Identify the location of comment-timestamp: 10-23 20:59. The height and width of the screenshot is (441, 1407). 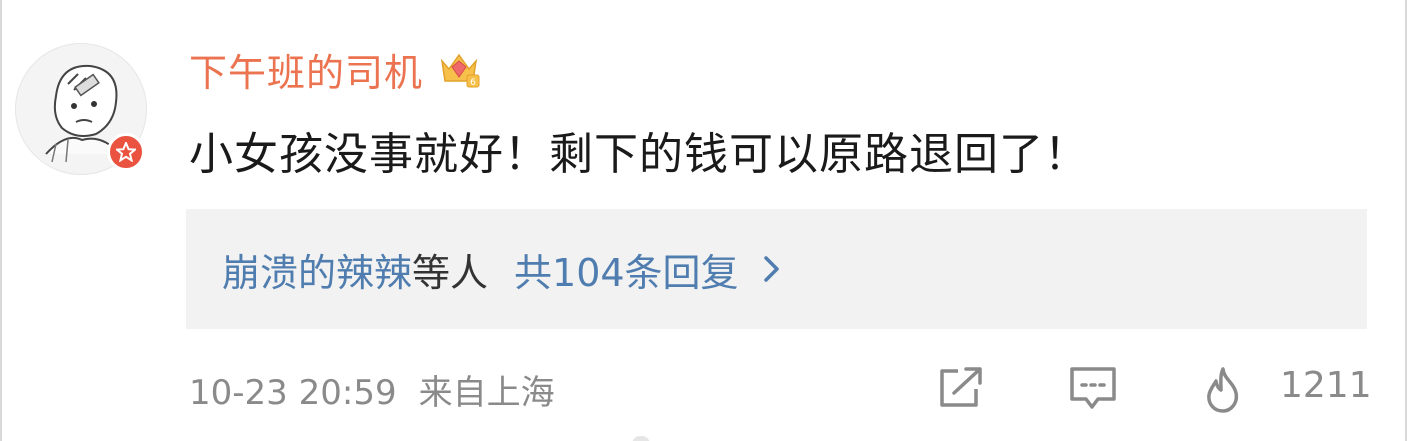
(293, 393).